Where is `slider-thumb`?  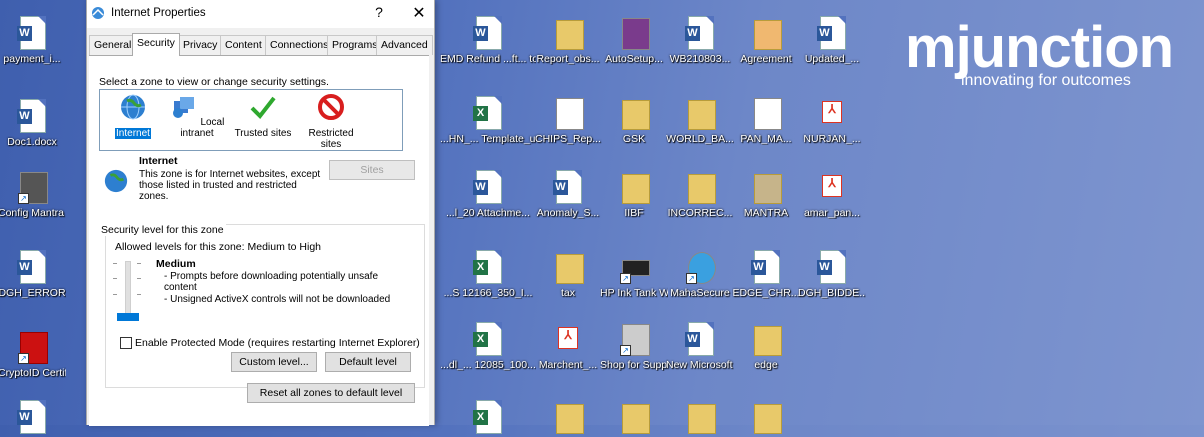 slider-thumb is located at coordinates (128, 317).